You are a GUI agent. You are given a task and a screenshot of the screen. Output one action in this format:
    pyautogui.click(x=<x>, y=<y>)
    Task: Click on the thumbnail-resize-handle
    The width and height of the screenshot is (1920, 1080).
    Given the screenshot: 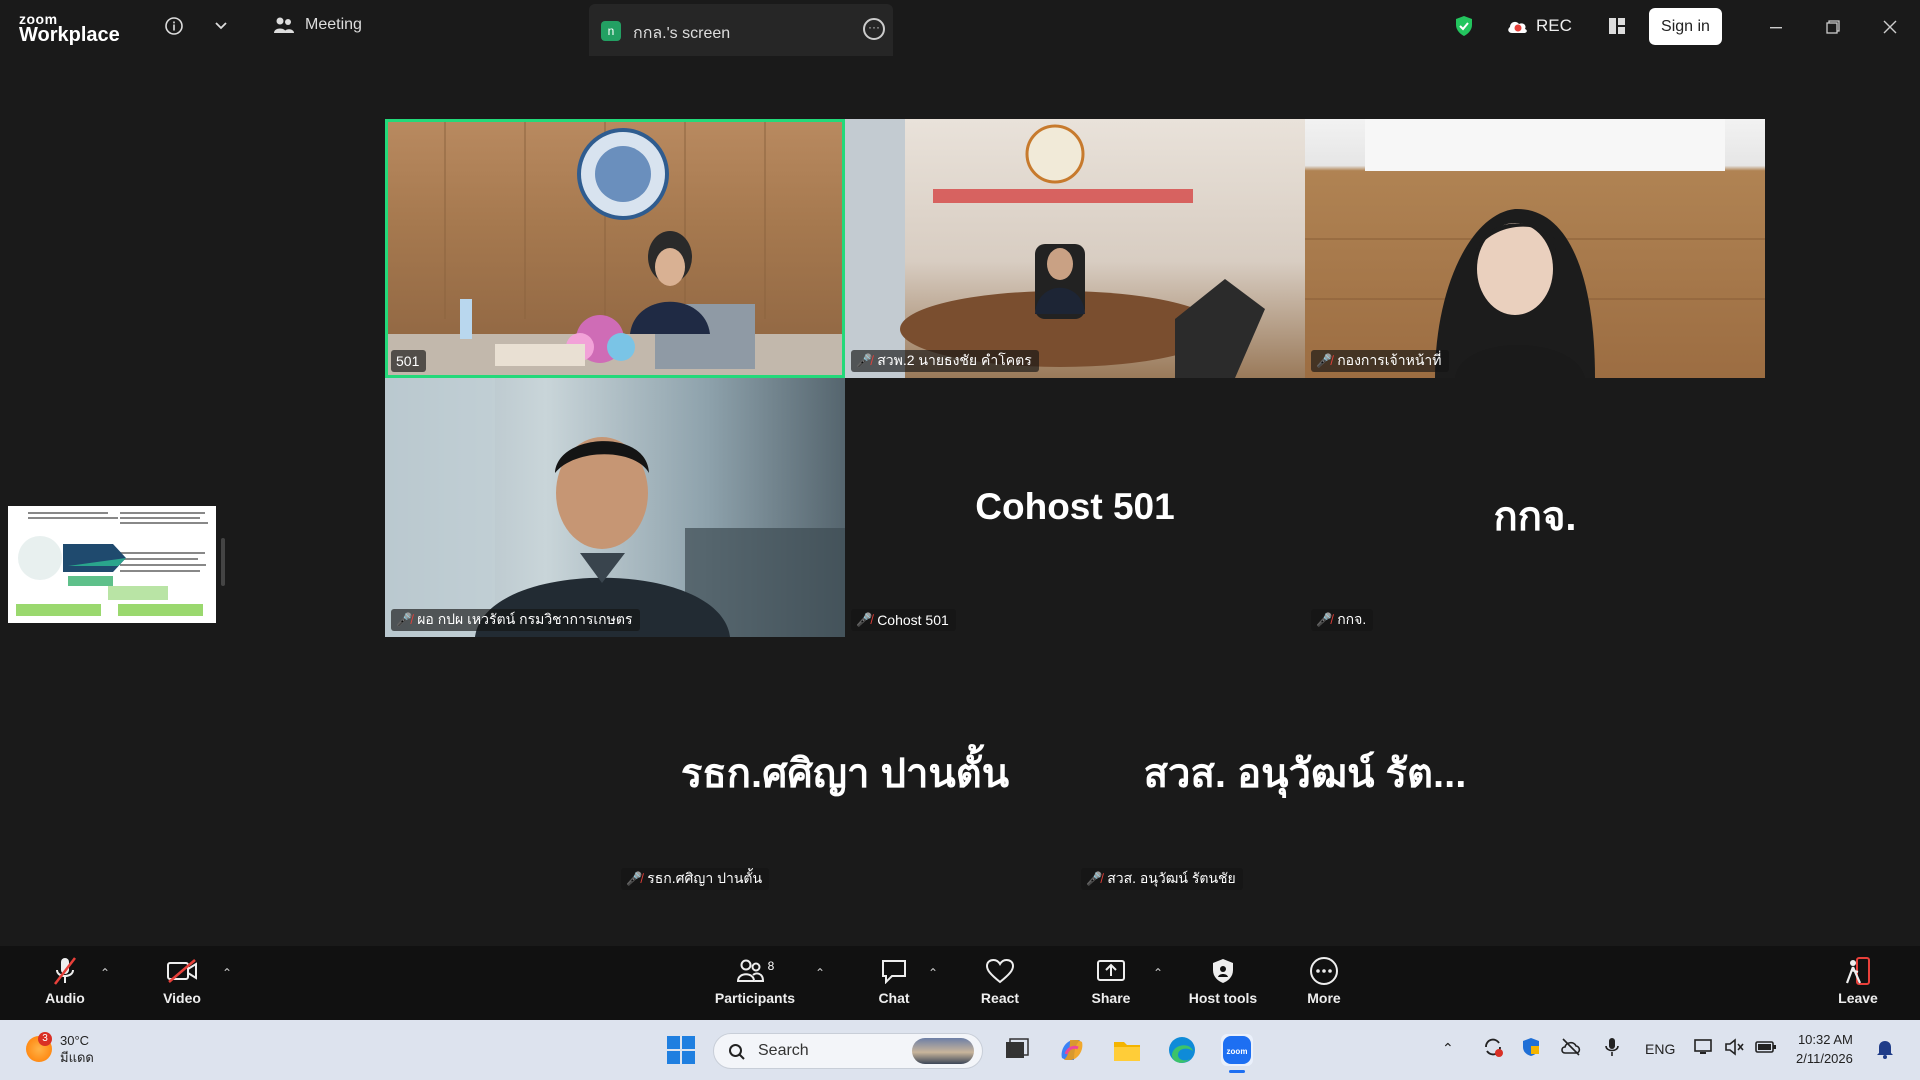 What is the action you would take?
    pyautogui.click(x=223, y=562)
    